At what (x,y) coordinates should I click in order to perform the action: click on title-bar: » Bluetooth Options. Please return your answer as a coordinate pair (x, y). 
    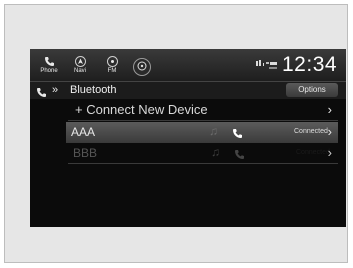
    Looking at the image, I should click on (188, 90).